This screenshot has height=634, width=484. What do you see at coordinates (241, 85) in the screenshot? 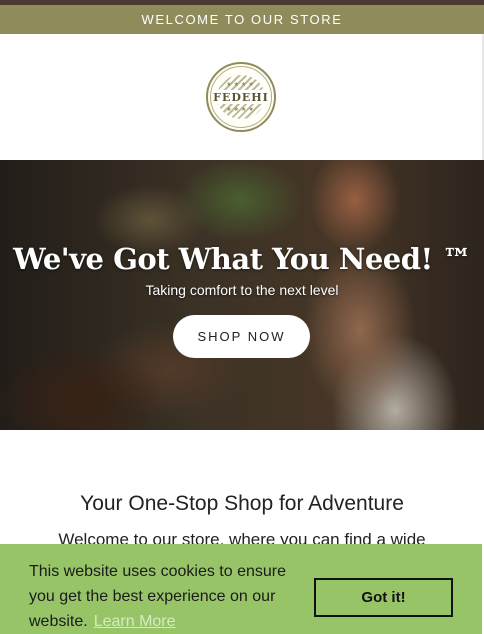
I see `logo-stars-top: ★★★★` at bounding box center [241, 85].